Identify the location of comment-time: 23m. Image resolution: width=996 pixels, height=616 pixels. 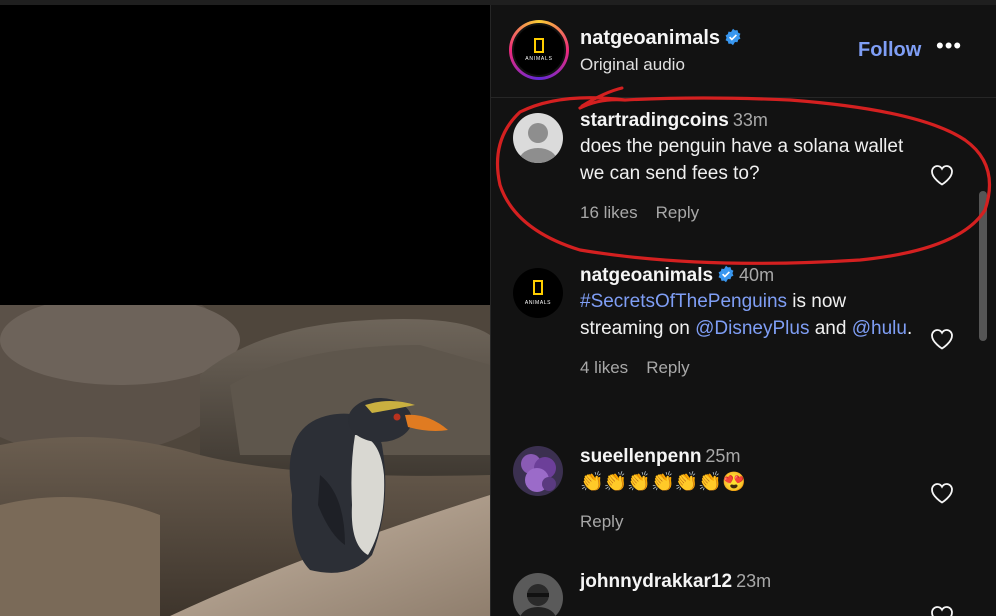
(754, 581).